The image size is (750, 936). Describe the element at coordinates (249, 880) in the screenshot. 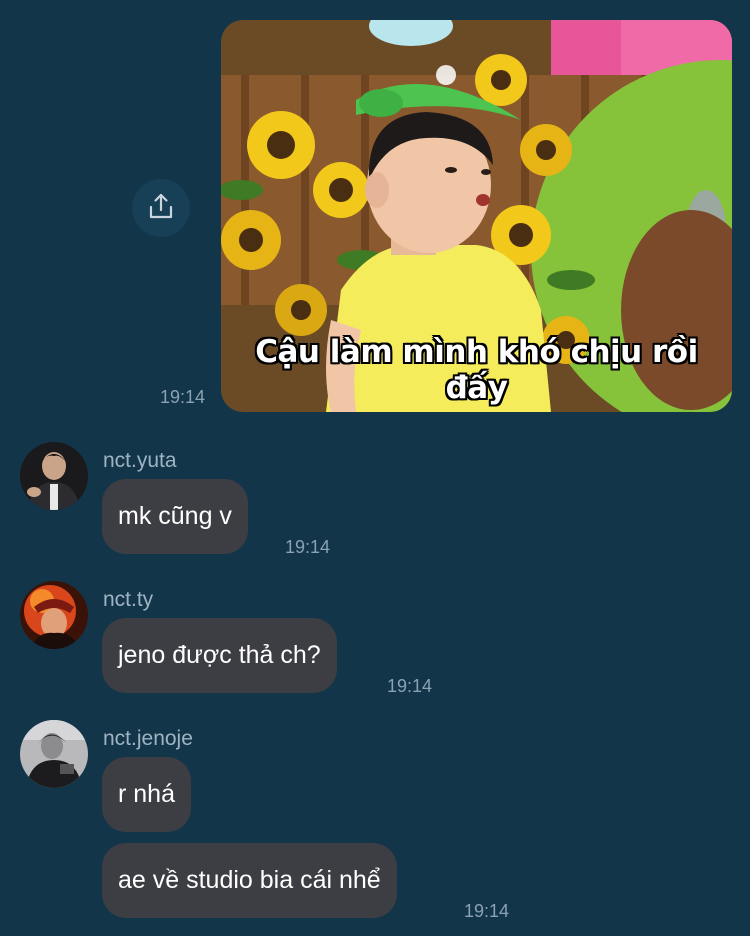

I see `message-bubble: ae về studio bia cái nhể` at that location.